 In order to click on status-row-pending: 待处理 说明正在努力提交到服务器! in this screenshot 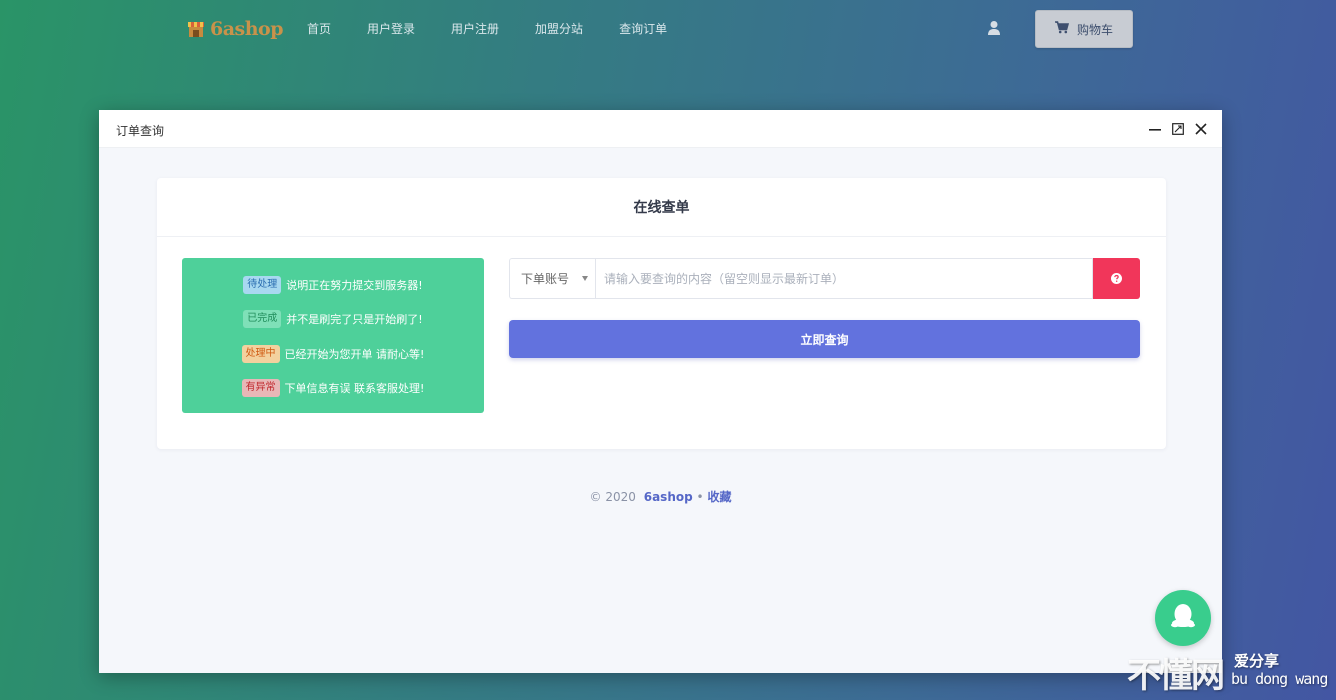, I will do `click(333, 284)`.